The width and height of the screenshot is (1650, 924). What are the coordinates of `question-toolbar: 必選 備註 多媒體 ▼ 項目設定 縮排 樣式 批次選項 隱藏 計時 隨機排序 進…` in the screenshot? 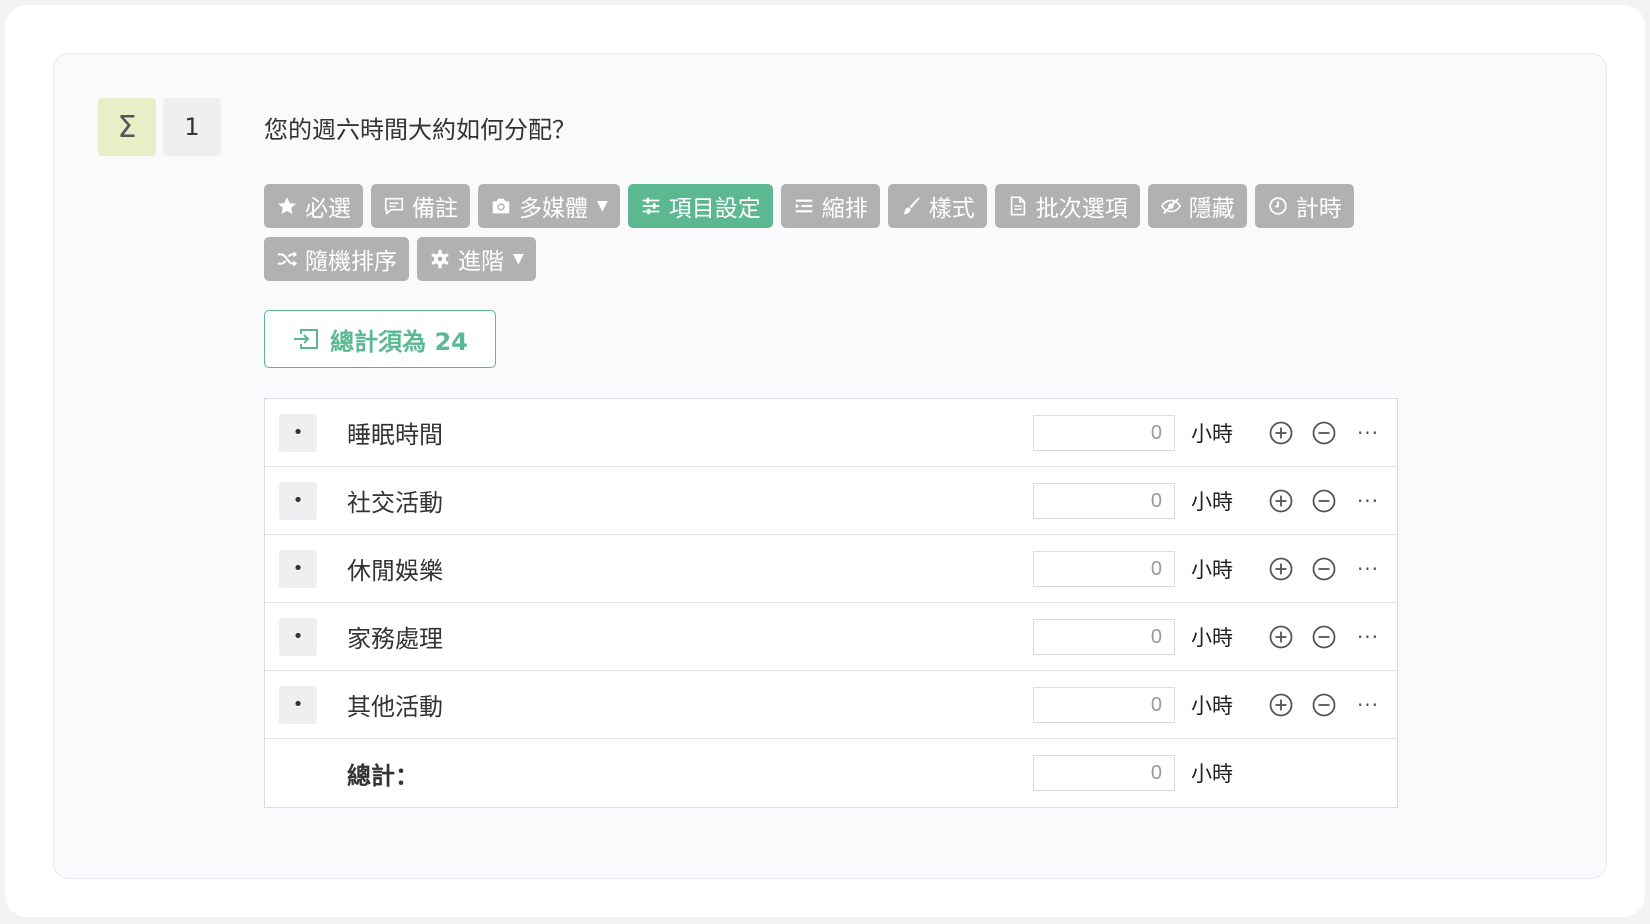 It's located at (834, 232).